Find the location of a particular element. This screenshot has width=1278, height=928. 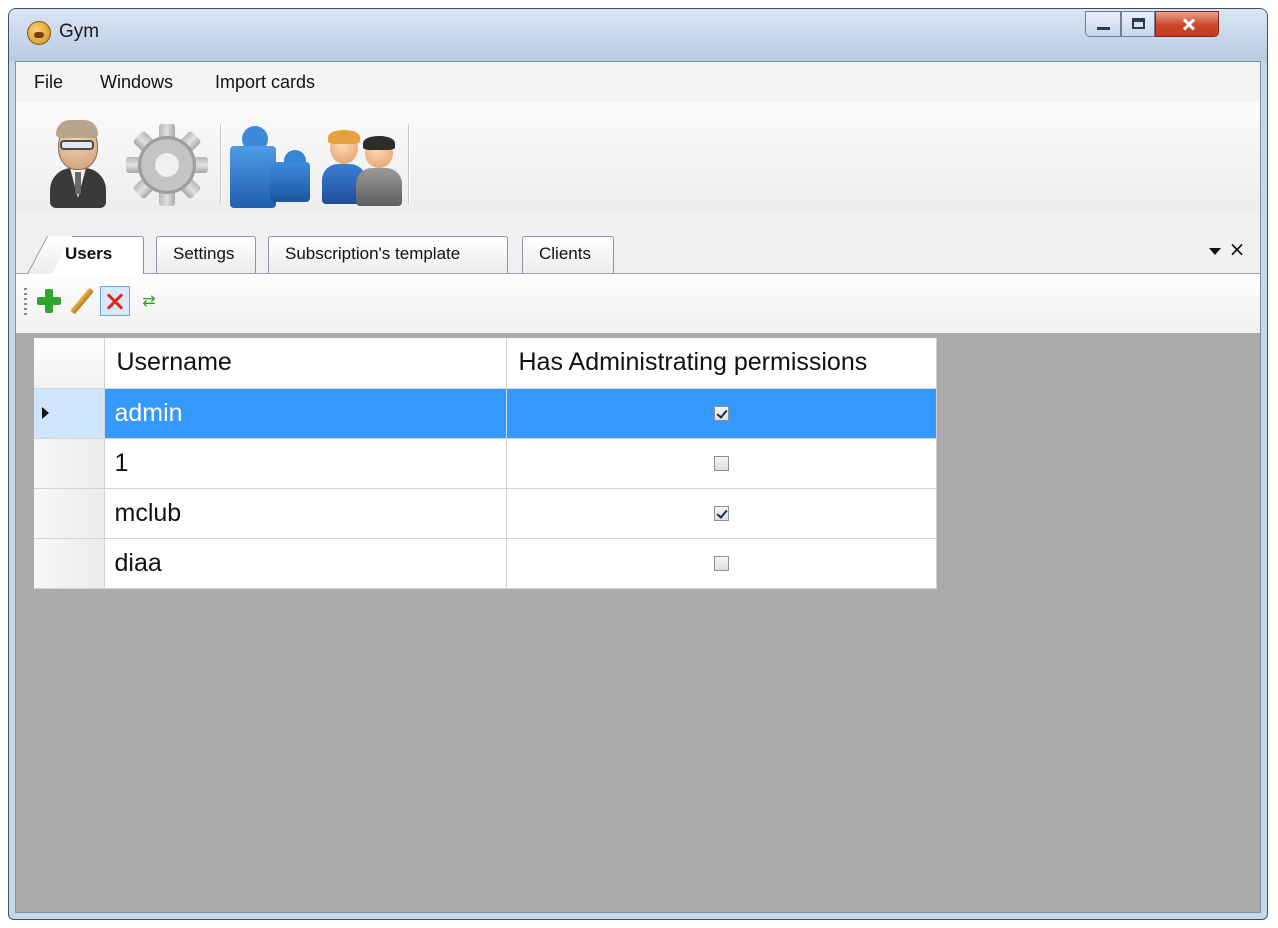

tab-subscriptions-template: Subscription's template is located at coordinates (388, 254).